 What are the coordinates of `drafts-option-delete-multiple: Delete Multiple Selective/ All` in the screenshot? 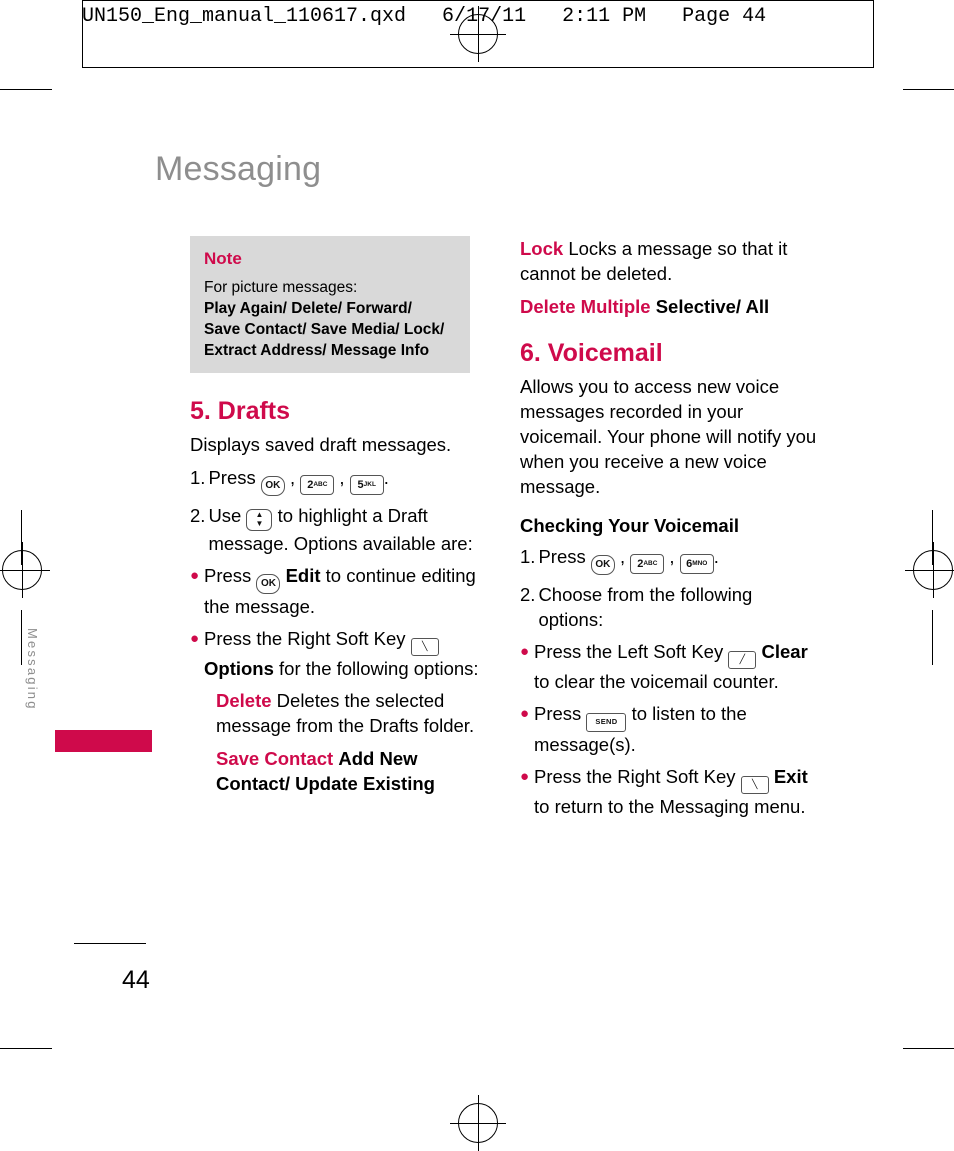 It's located at (670, 306).